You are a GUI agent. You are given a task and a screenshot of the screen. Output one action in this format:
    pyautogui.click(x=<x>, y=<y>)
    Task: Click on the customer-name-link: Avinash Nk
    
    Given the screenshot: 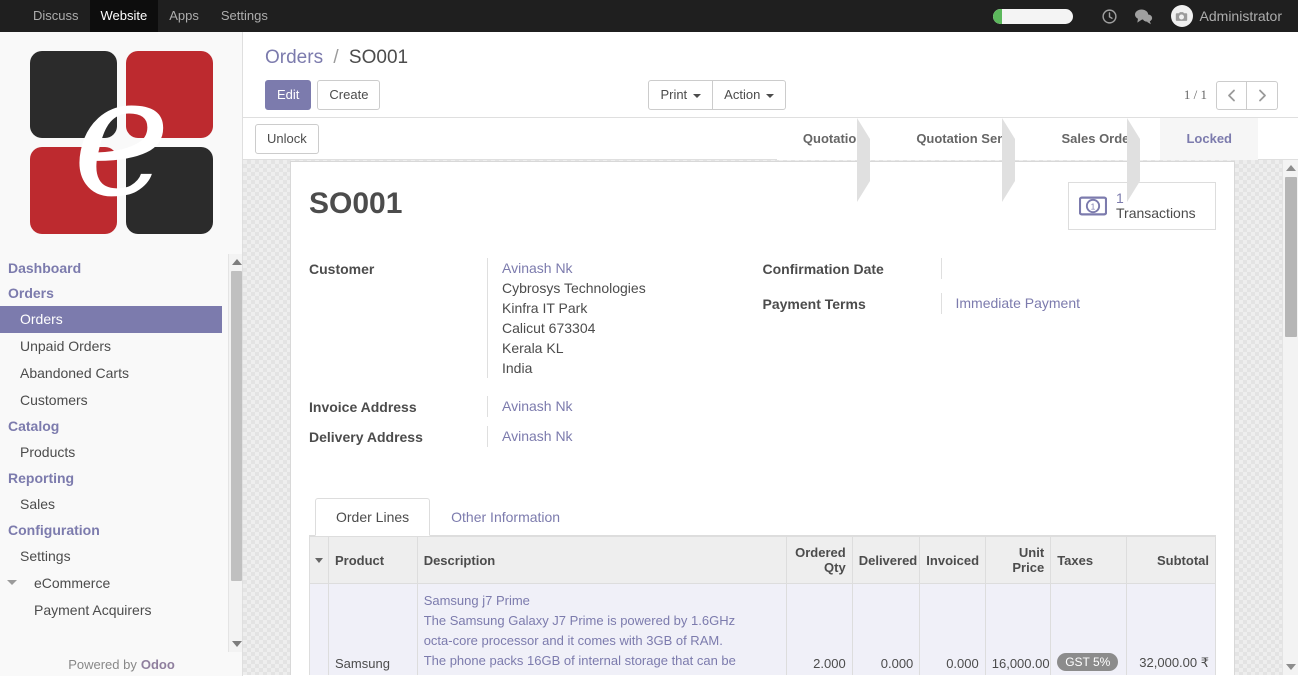 What is the action you would take?
    pyautogui.click(x=537, y=268)
    